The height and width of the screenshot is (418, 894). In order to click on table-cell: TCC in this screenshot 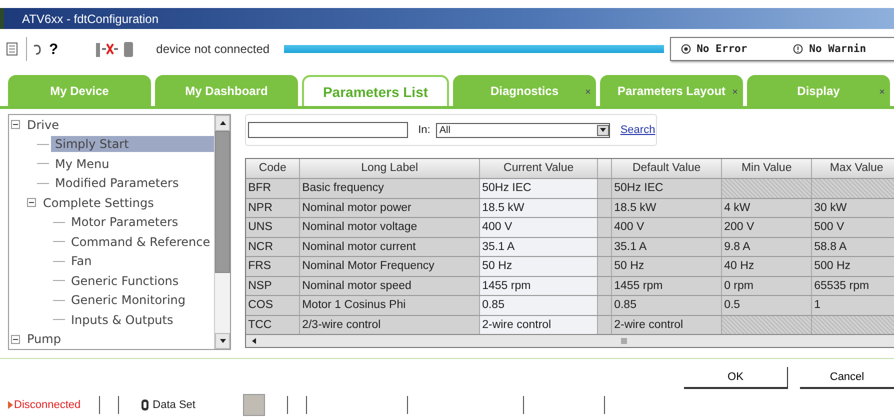, I will do `click(273, 325)`.